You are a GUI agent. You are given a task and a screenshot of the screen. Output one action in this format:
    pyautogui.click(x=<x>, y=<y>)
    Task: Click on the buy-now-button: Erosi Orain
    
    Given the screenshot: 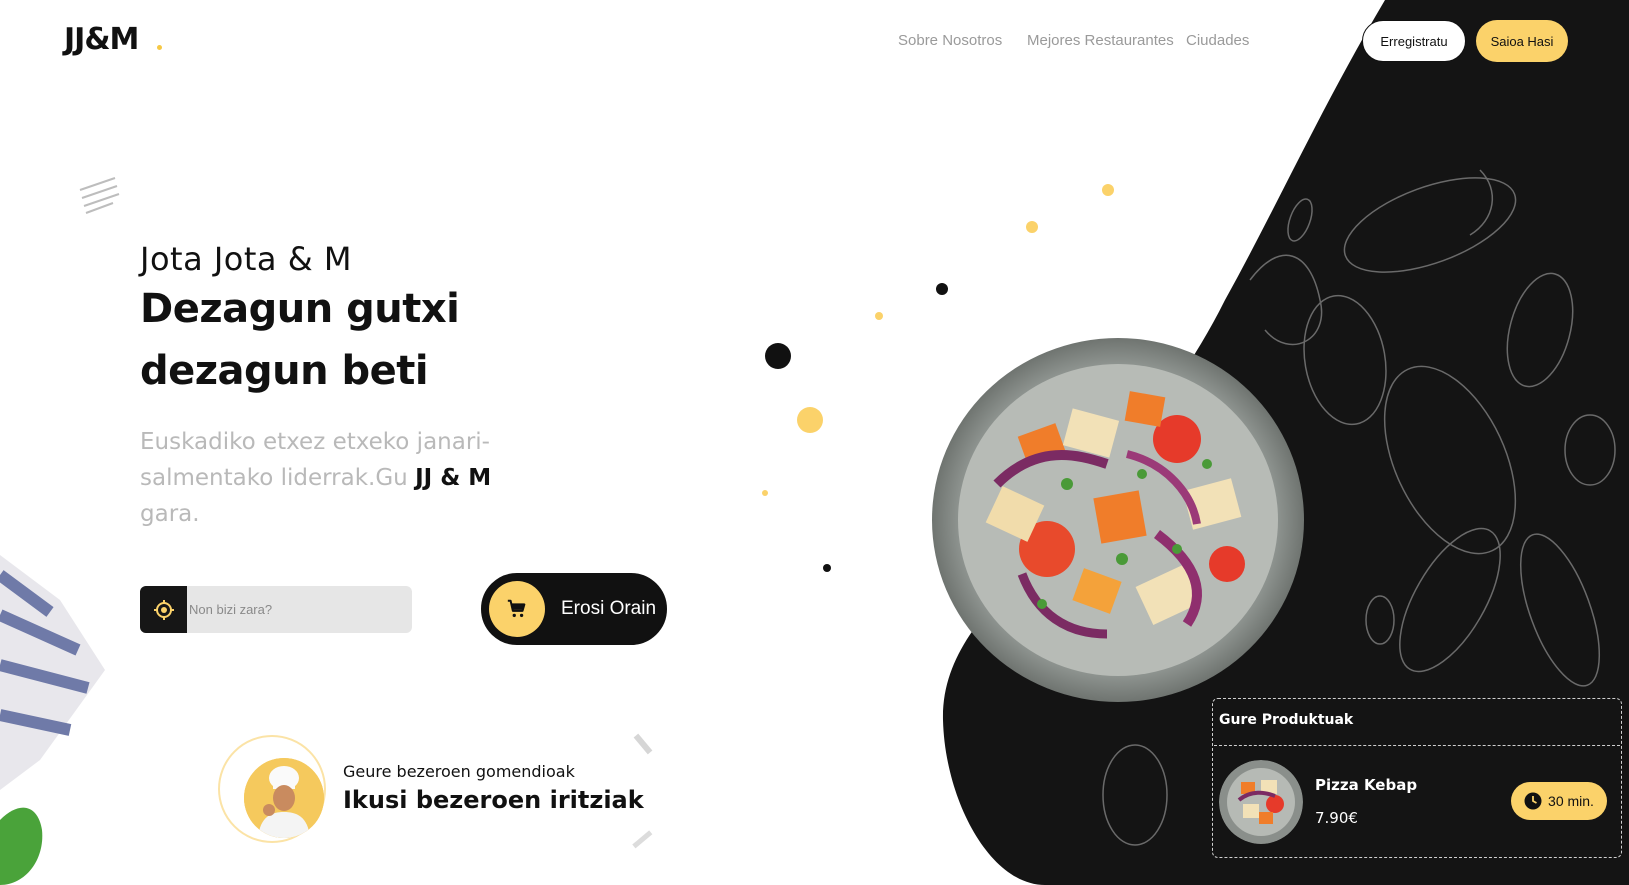 What is the action you would take?
    pyautogui.click(x=574, y=609)
    